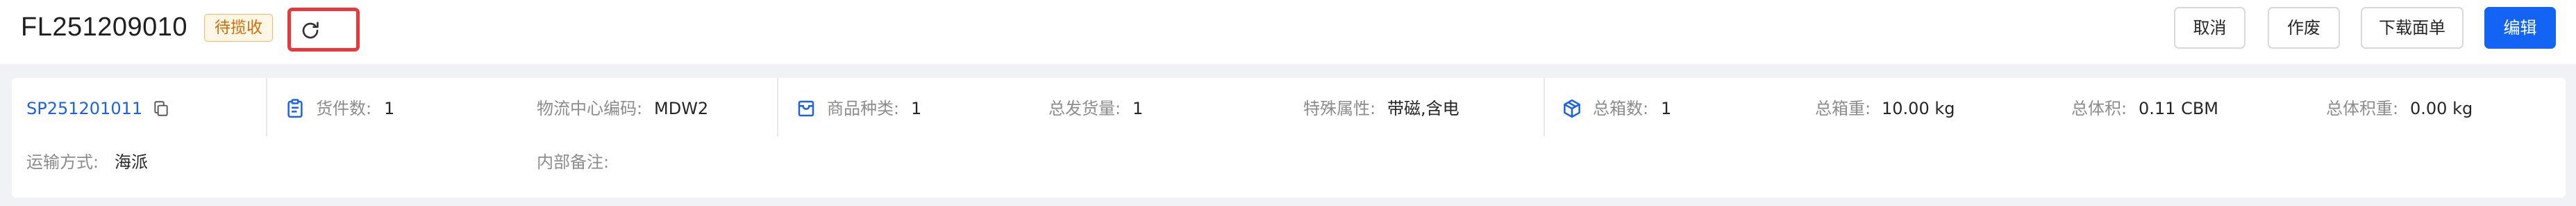 This screenshot has height=206, width=2576. I want to click on special-attr-value: 带磁,含电, so click(1423, 109).